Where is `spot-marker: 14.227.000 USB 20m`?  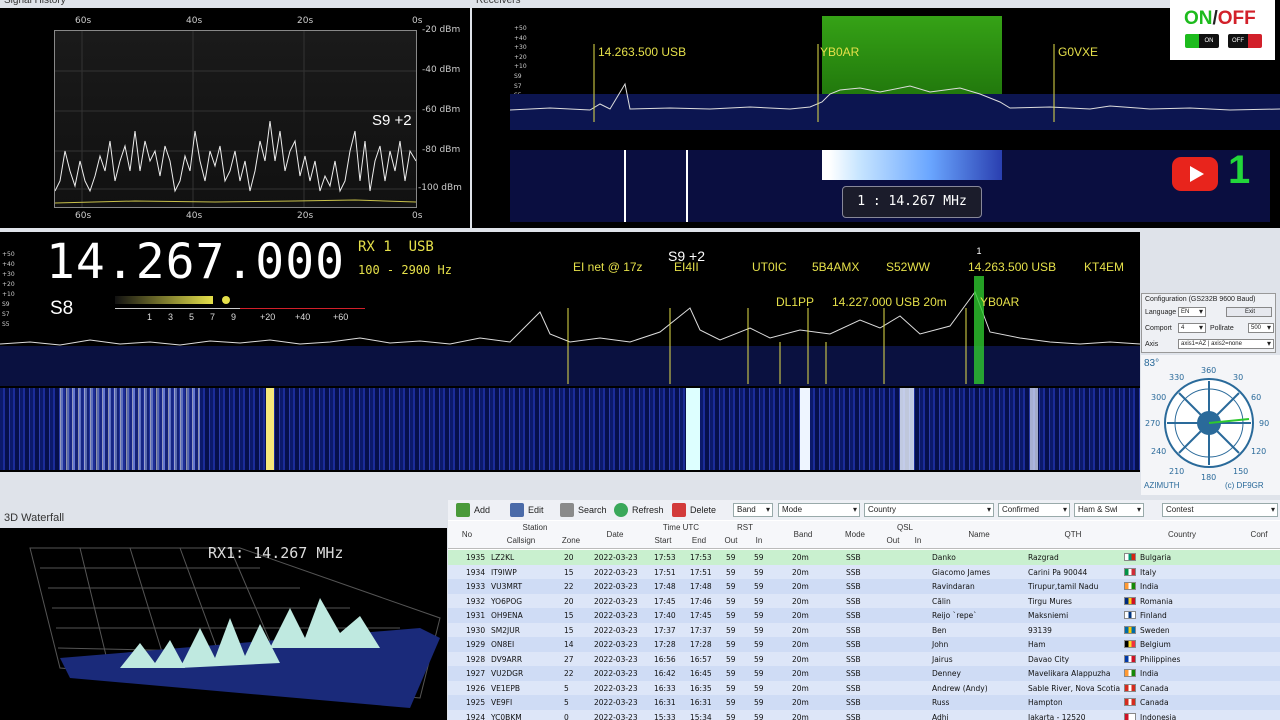 spot-marker: 14.227.000 USB 20m is located at coordinates (889, 302).